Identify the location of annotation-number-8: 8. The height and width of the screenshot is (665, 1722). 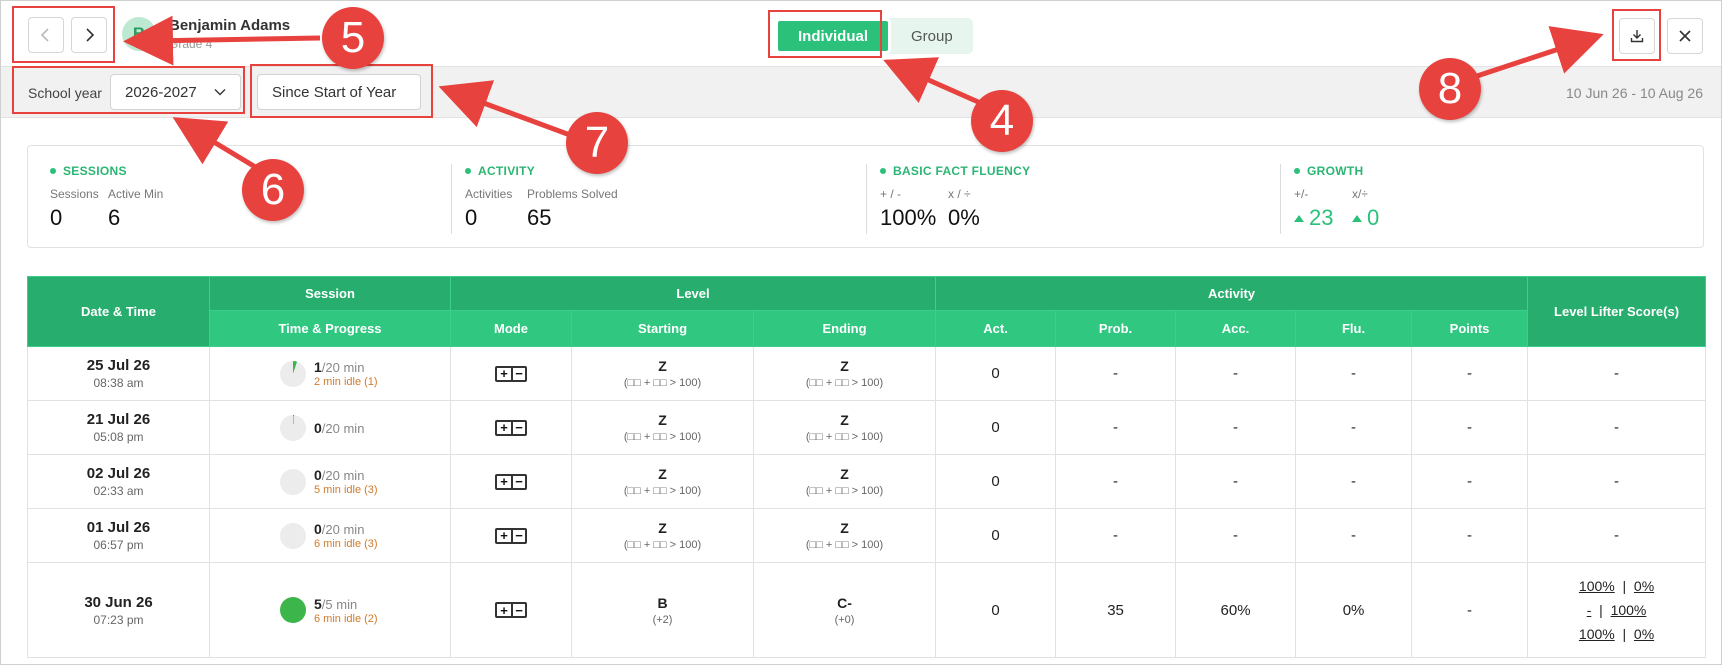
(1450, 89).